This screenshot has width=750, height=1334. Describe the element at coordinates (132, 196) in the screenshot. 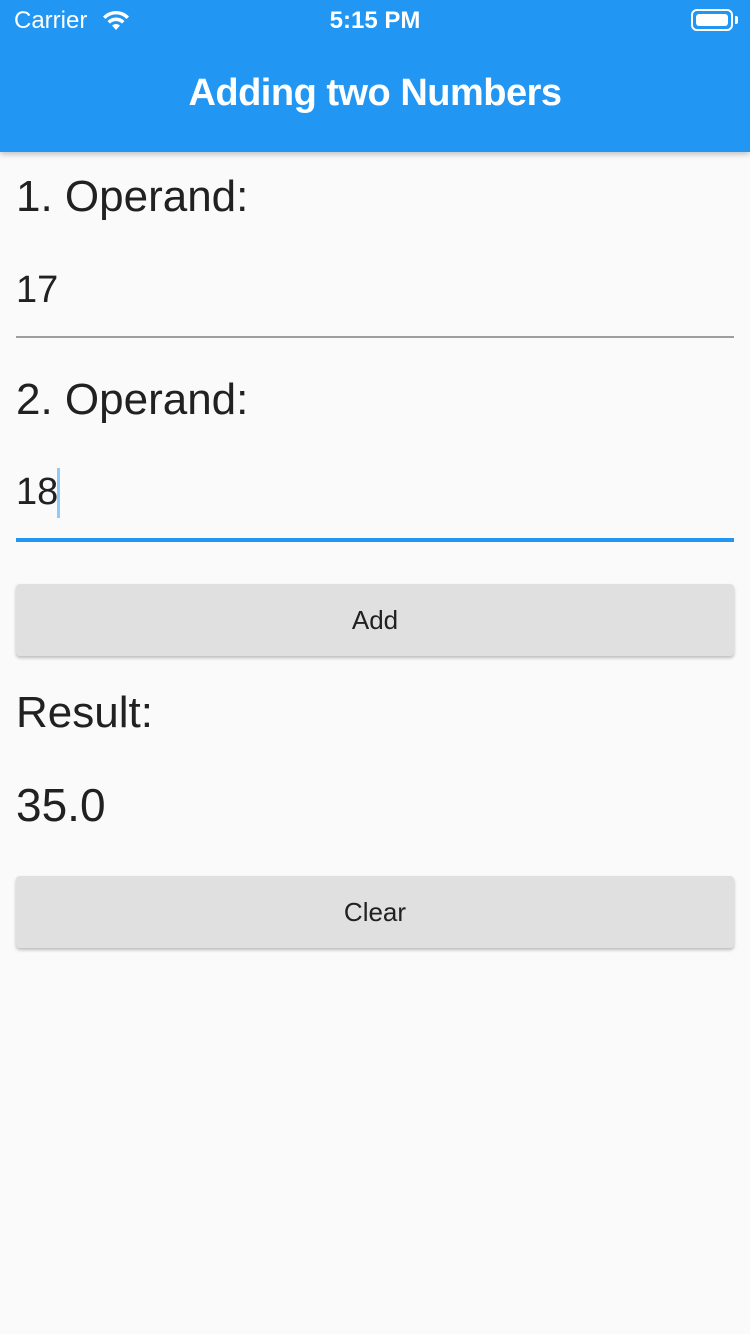

I see `operand1-label: 1. Operand:` at that location.